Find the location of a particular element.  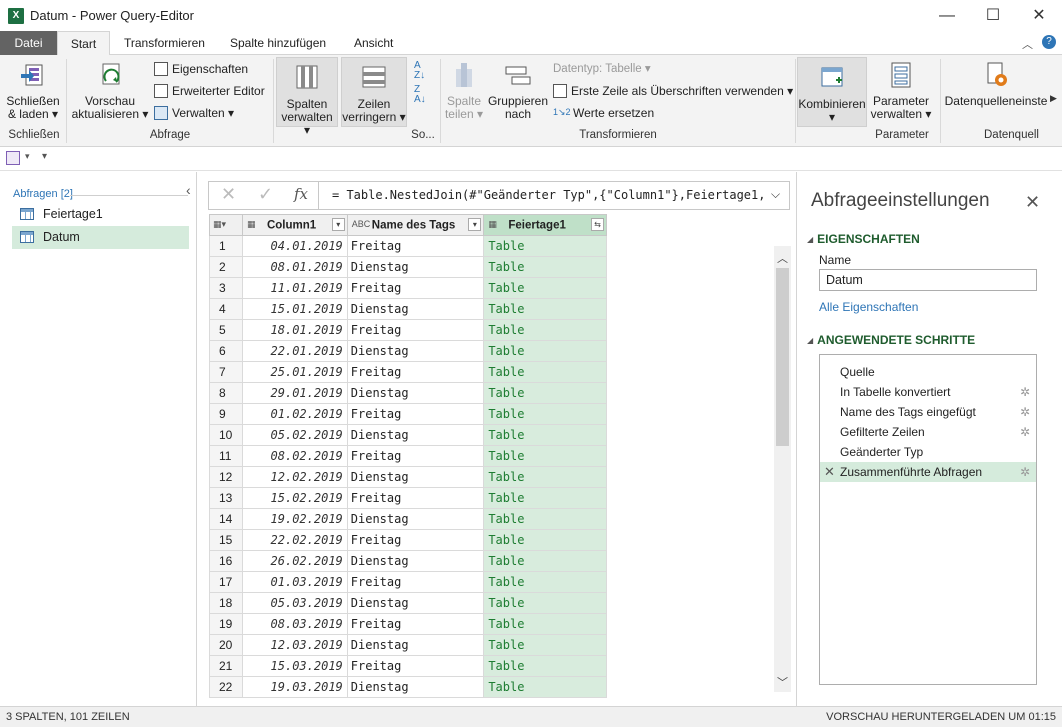

row-number: 9 is located at coordinates (226, 414).